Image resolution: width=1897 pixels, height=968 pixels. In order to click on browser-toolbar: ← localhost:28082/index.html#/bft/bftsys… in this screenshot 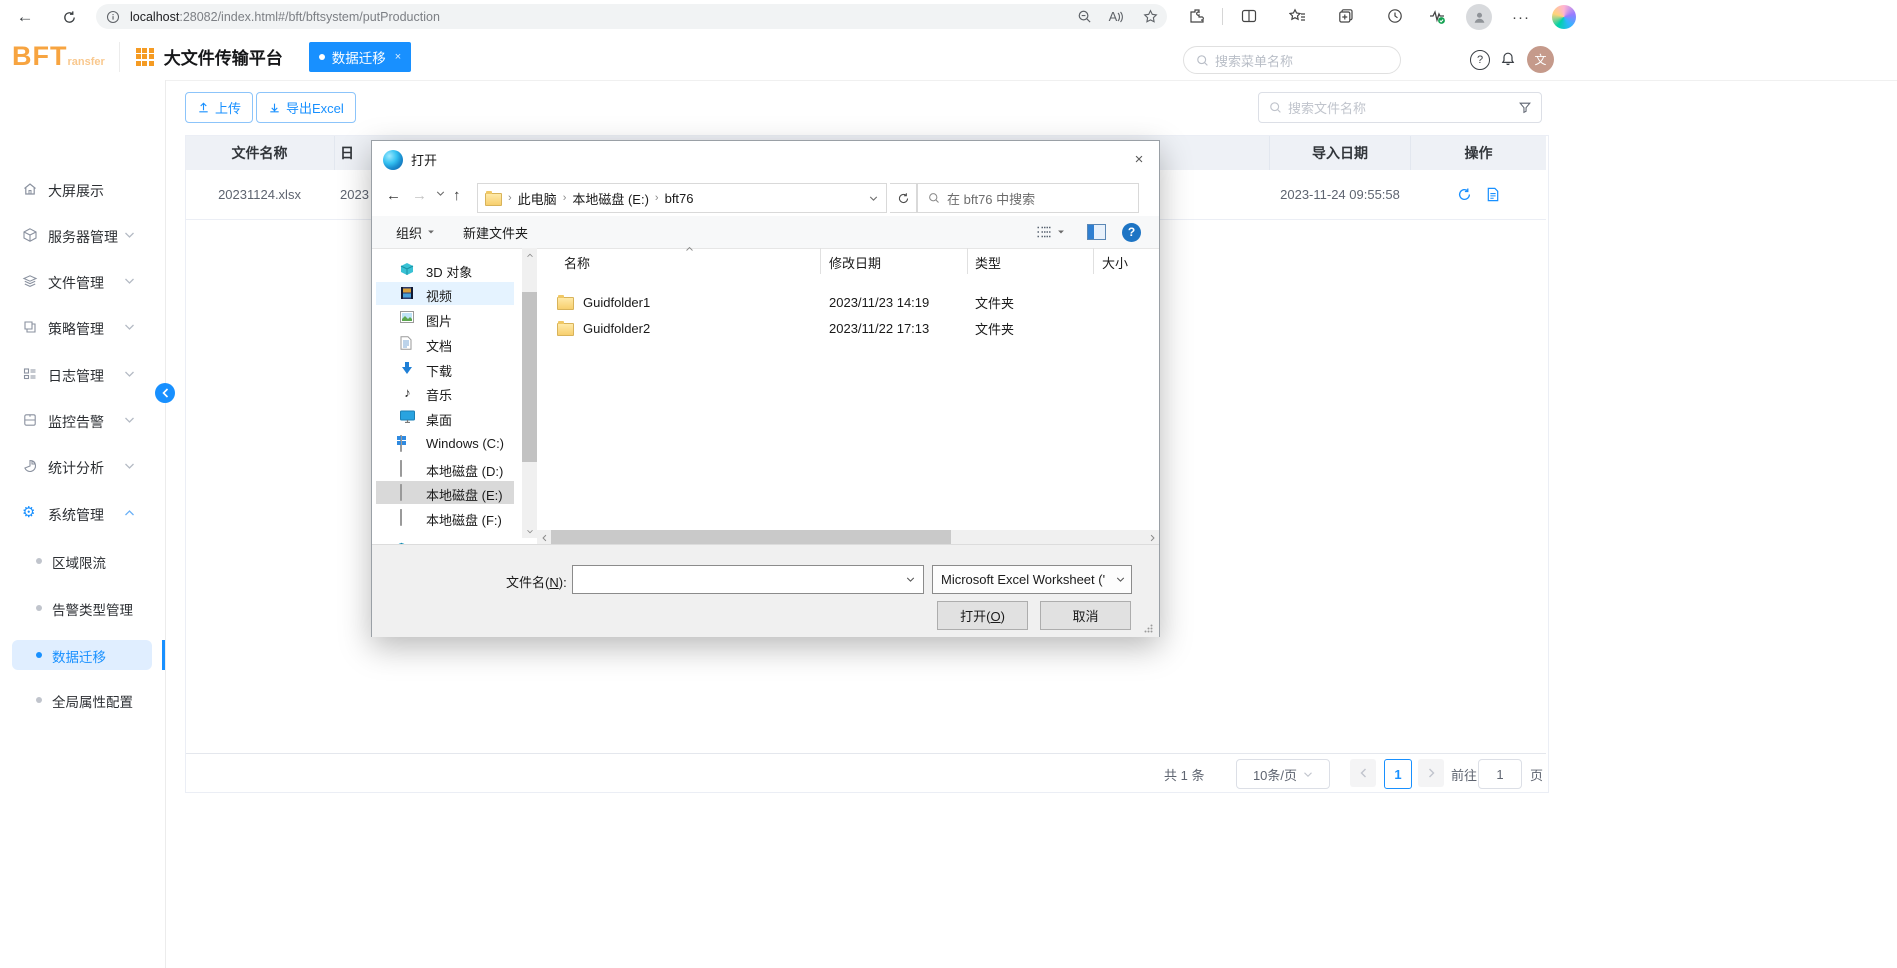, I will do `click(948, 17)`.